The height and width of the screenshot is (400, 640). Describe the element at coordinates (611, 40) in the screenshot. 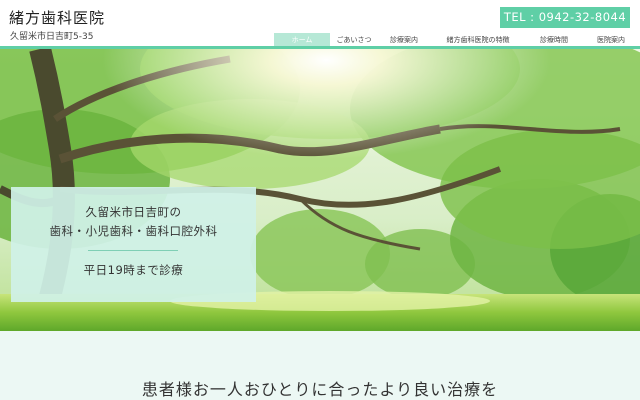

I see `nav-item-clinic-info: 医院案内` at that location.